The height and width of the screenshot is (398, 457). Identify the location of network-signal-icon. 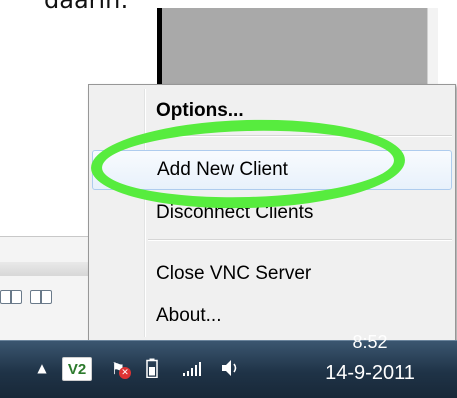
(193, 368).